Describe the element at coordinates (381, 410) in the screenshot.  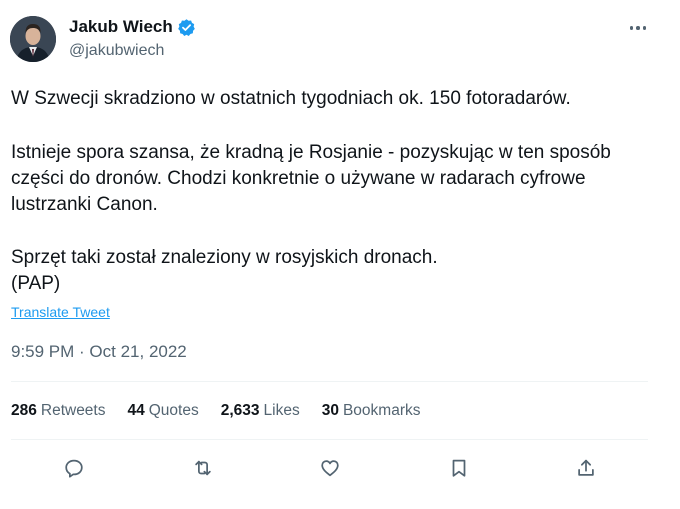
I see `bookmarks-label: Bookmarks` at that location.